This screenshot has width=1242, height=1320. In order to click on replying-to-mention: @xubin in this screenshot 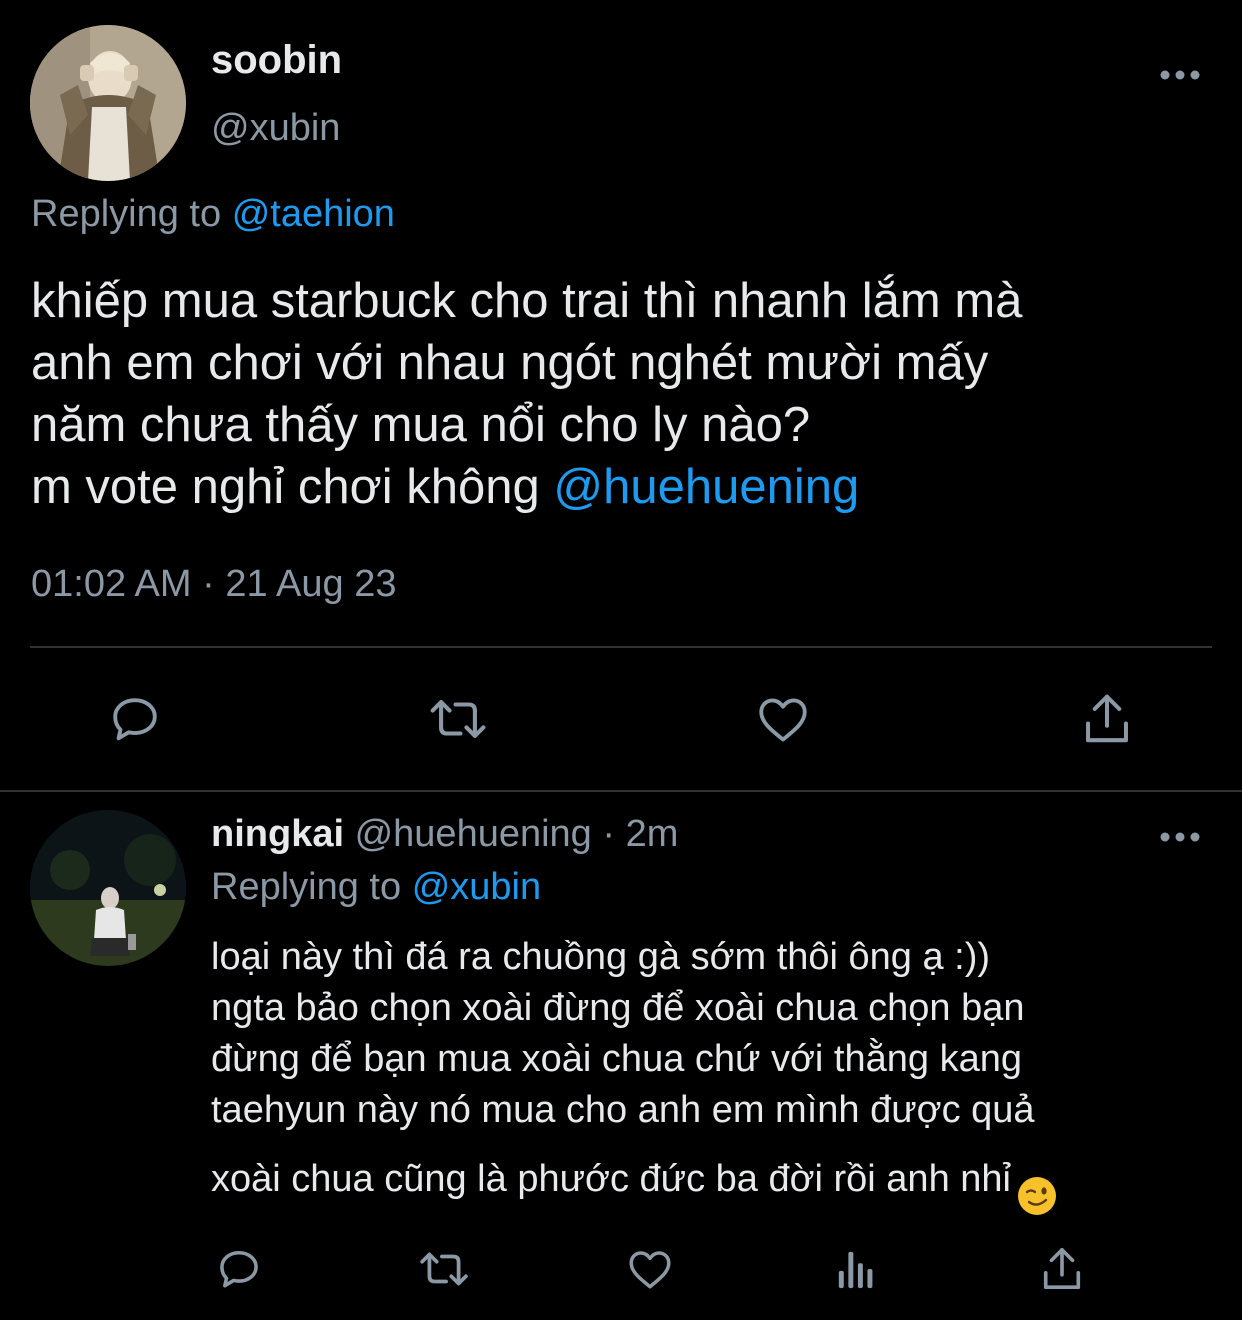, I will do `click(476, 887)`.